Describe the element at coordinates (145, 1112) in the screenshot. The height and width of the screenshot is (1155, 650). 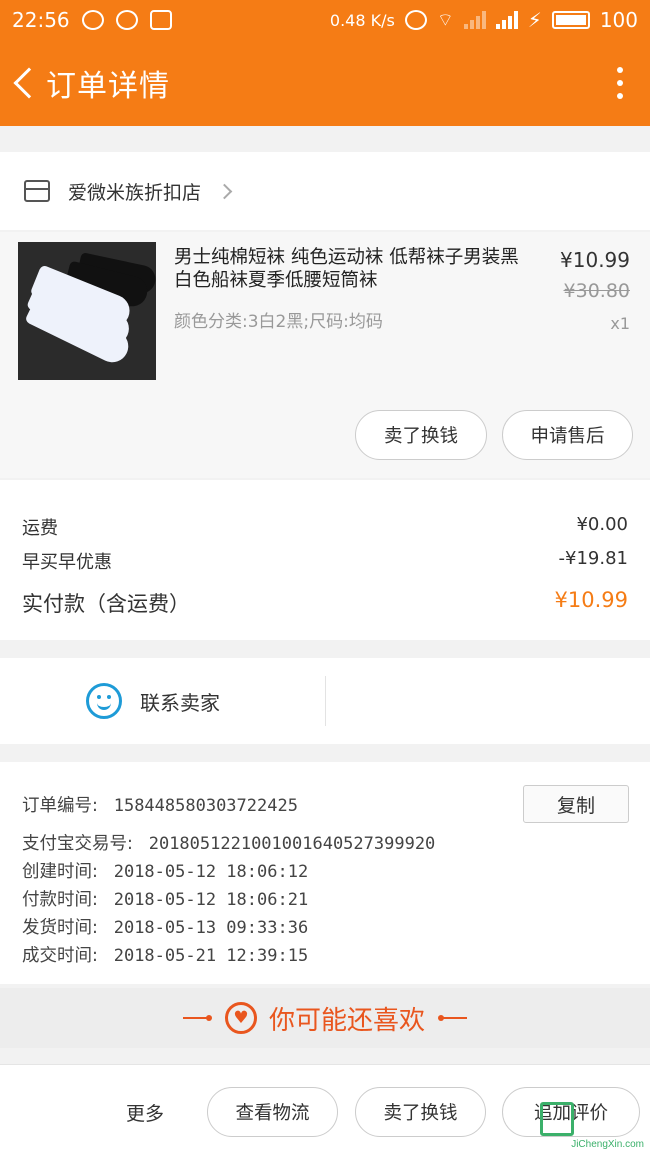
I see `more-button: 更多` at that location.